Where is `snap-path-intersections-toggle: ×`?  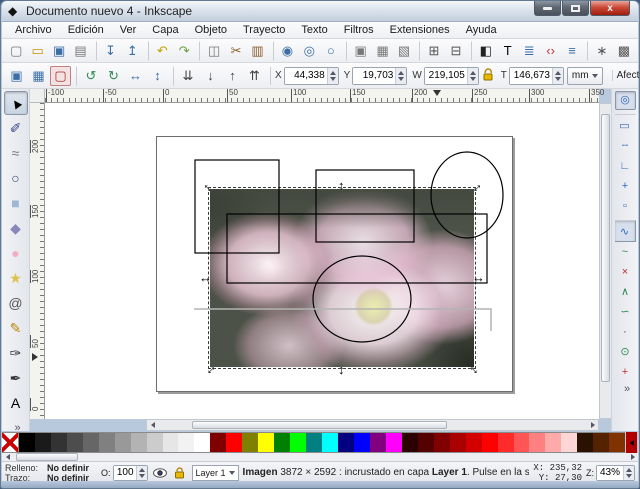
snap-path-intersections-toggle: × is located at coordinates (625, 272).